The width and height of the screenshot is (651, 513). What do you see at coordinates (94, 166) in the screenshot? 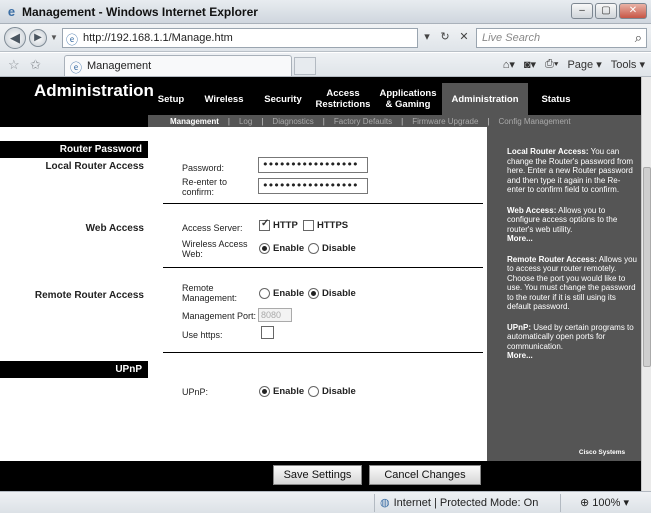
I see `local-router-access-label: Local Router Access` at bounding box center [94, 166].